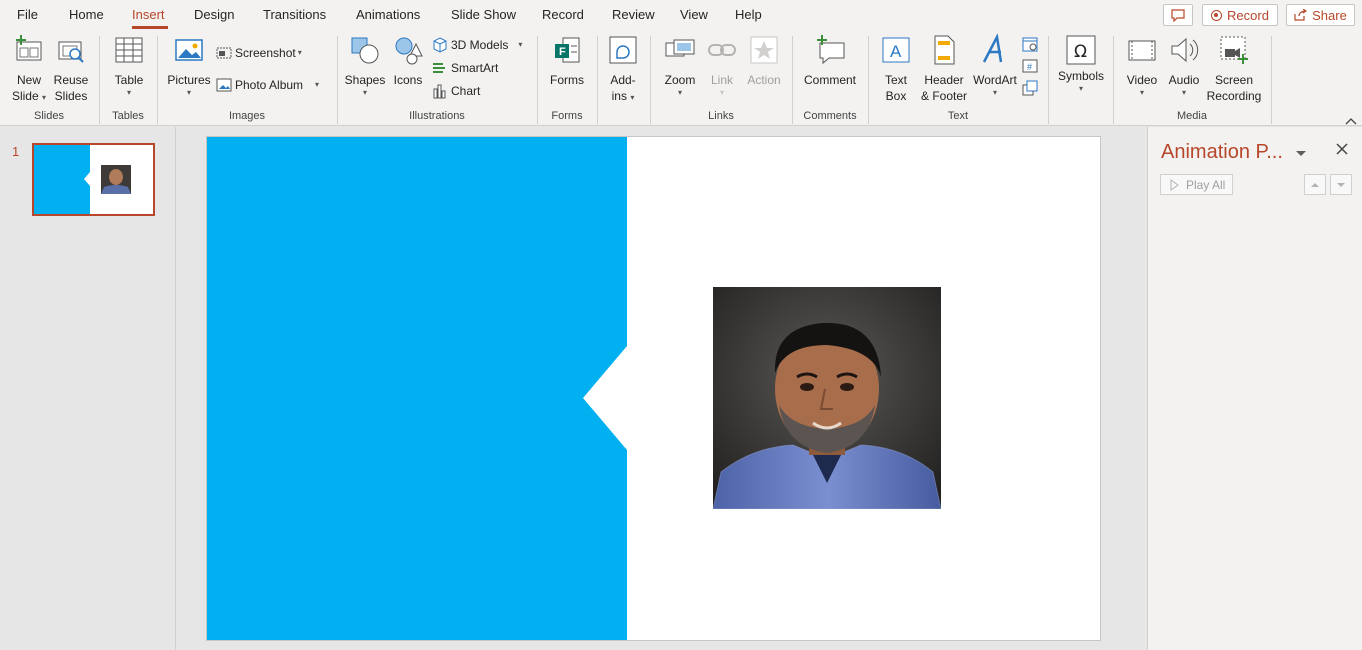 The height and width of the screenshot is (650, 1362). What do you see at coordinates (694, 14) in the screenshot?
I see `tab-view: View` at bounding box center [694, 14].